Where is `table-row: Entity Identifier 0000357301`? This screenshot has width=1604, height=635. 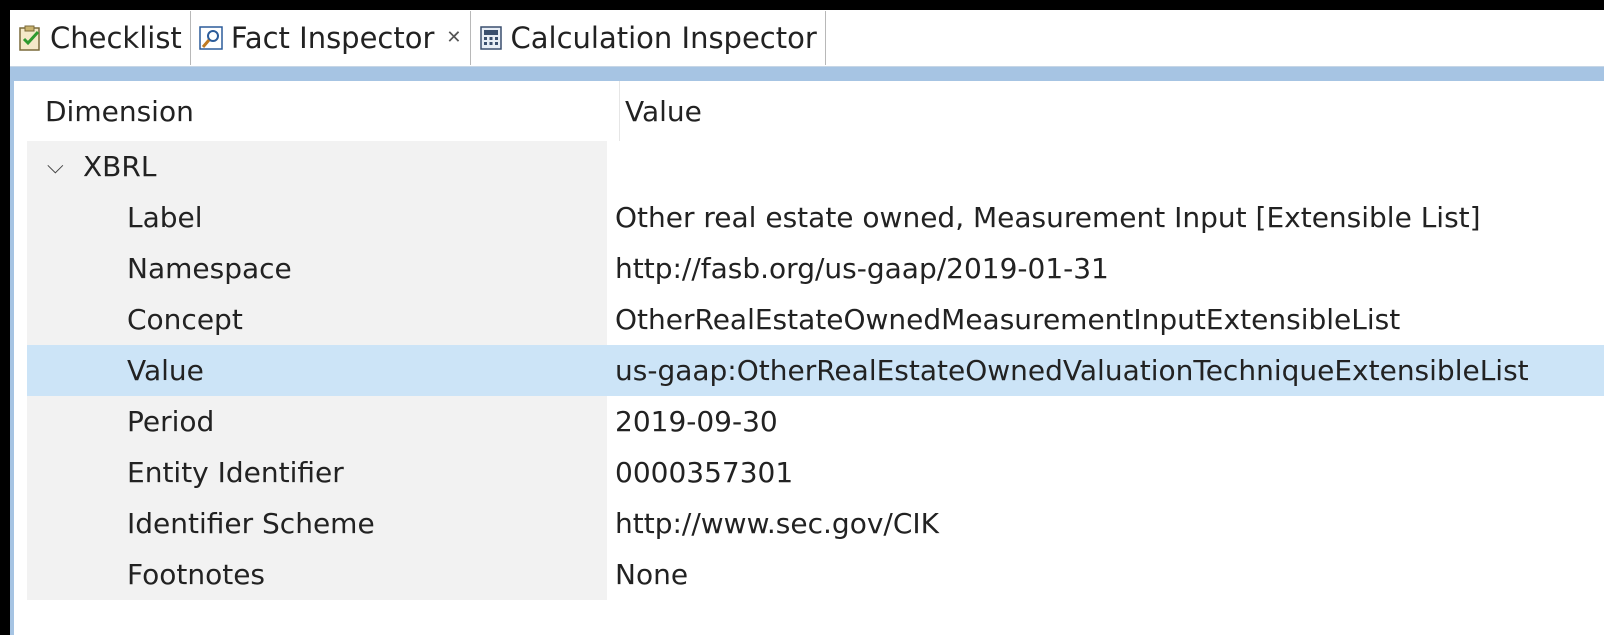
table-row: Entity Identifier 0000357301 is located at coordinates (815, 472).